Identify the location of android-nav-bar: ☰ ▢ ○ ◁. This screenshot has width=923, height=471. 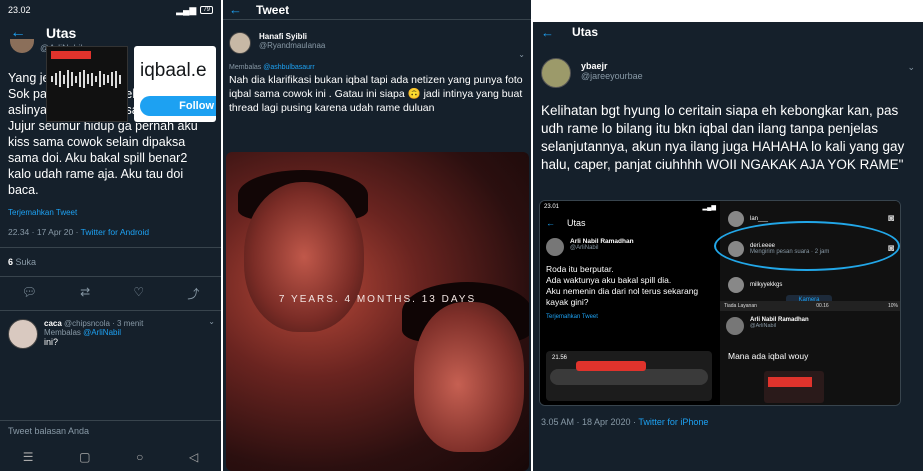
(110, 456).